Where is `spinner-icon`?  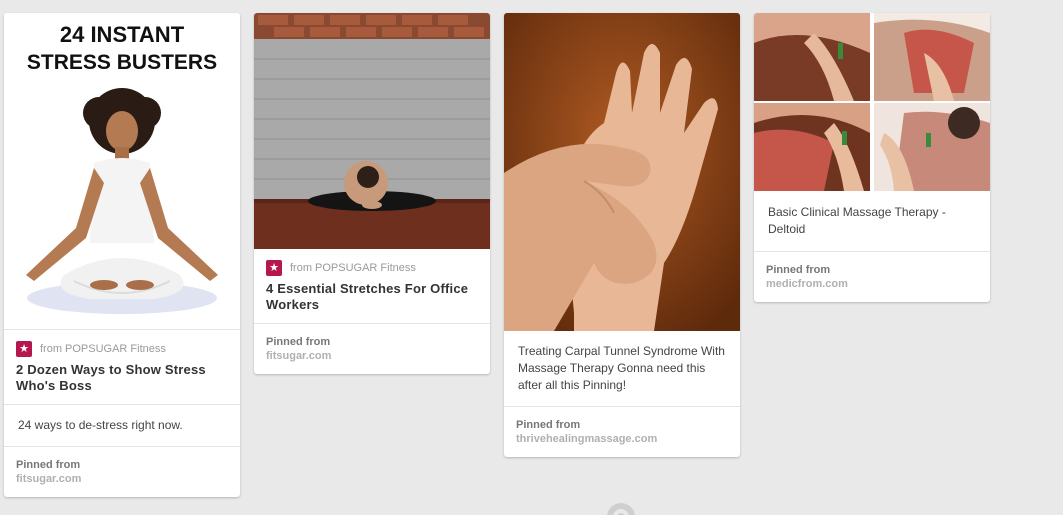
spinner-icon is located at coordinates (621, 509).